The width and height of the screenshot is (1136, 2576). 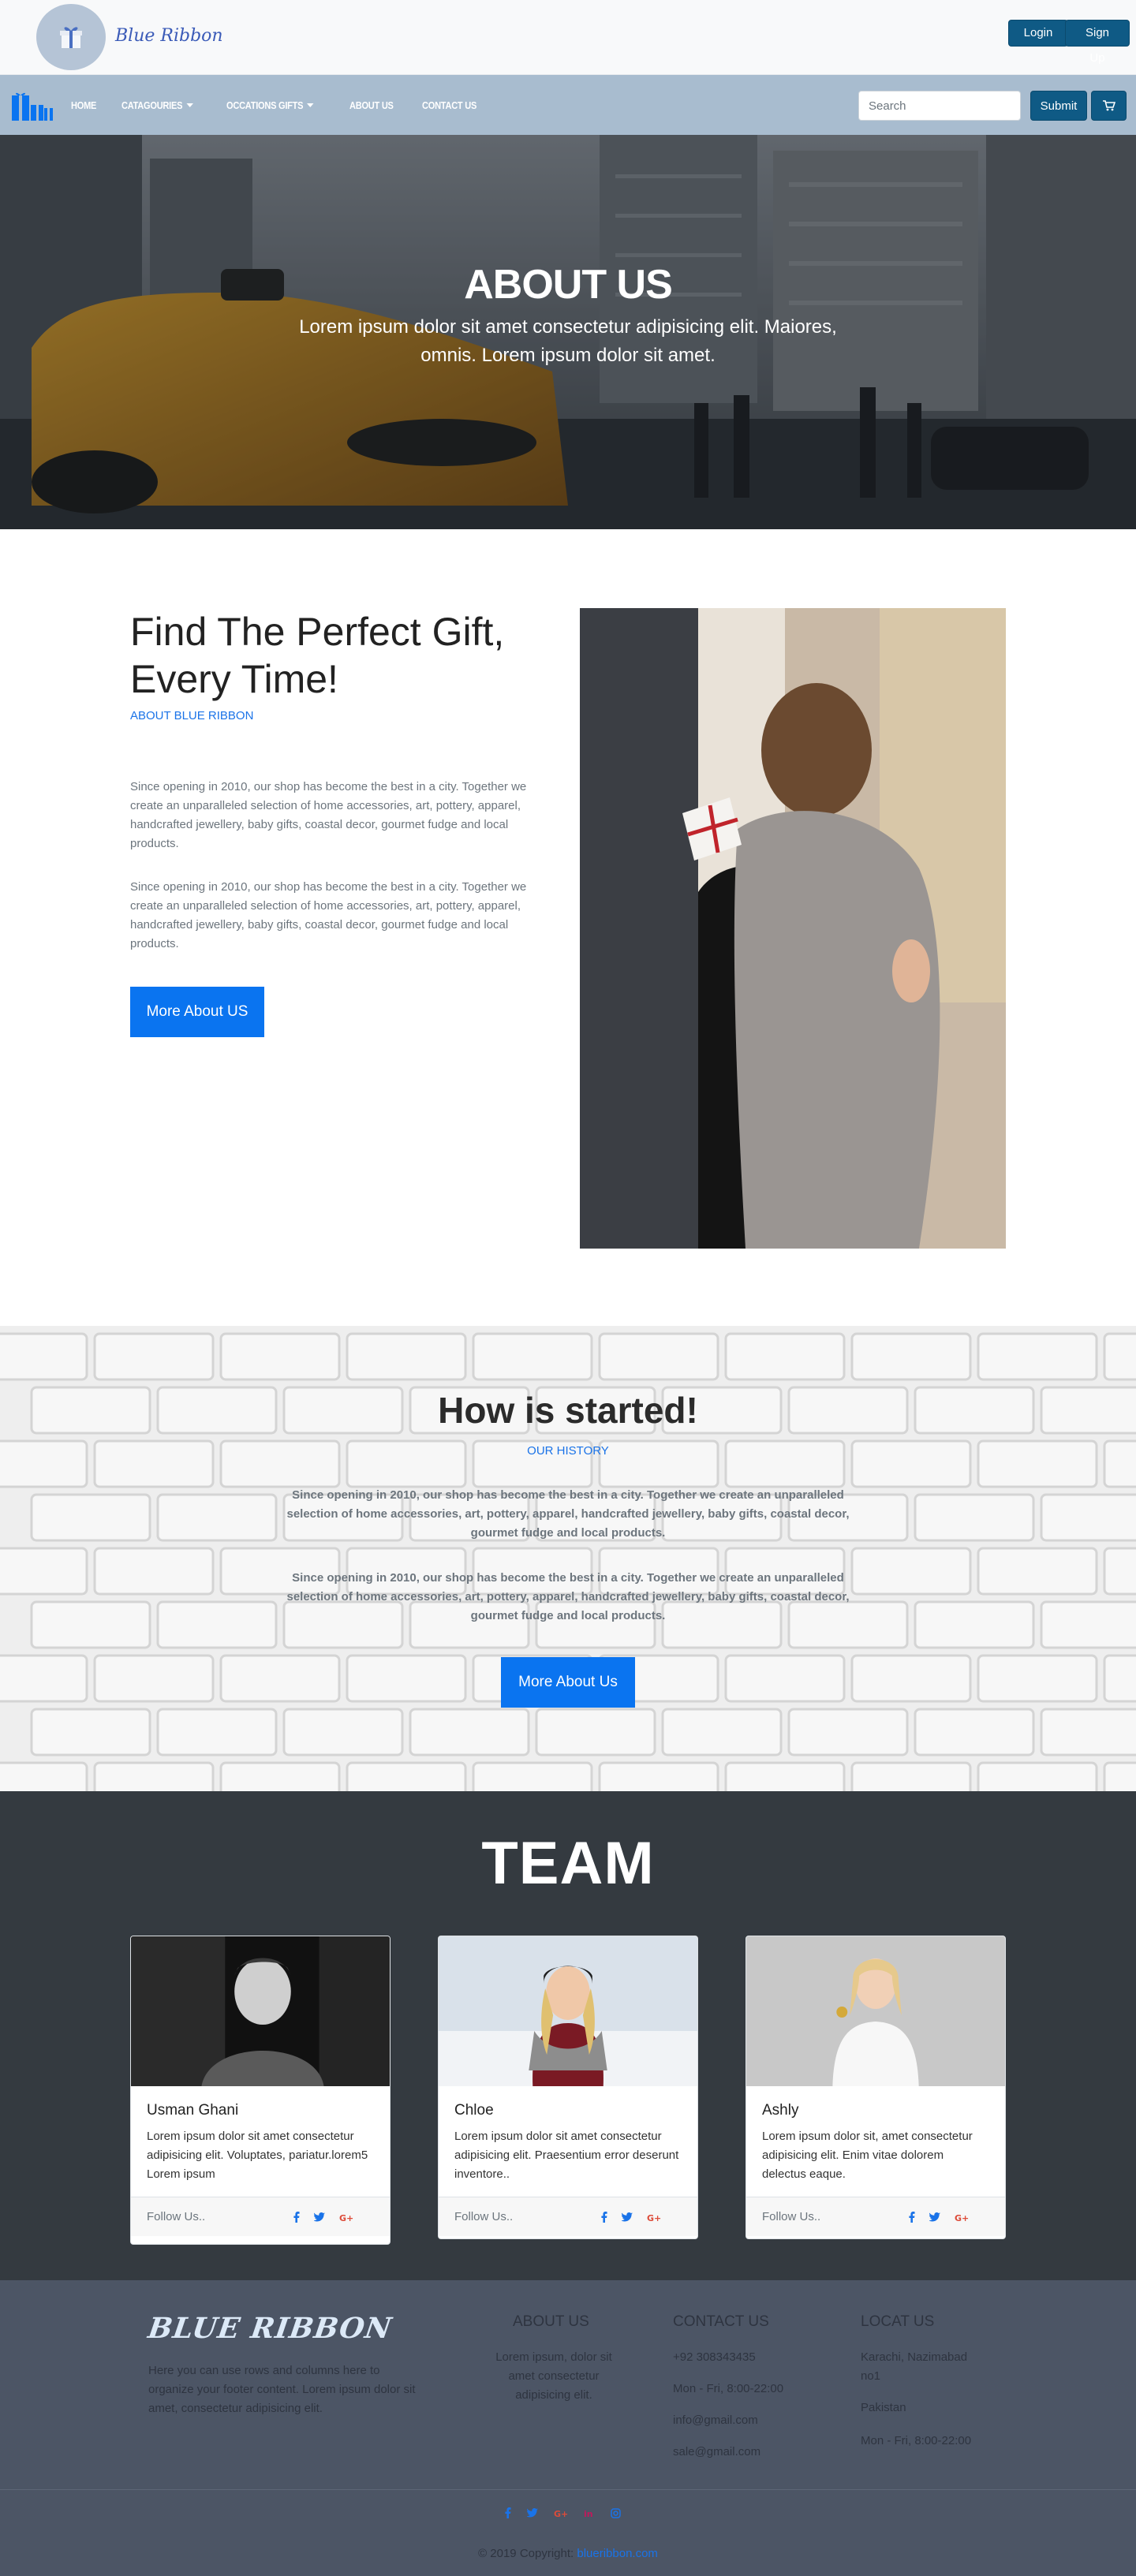 What do you see at coordinates (317, 655) in the screenshot?
I see `find-gift-title: Find The Perfect Gift, Every Time!` at bounding box center [317, 655].